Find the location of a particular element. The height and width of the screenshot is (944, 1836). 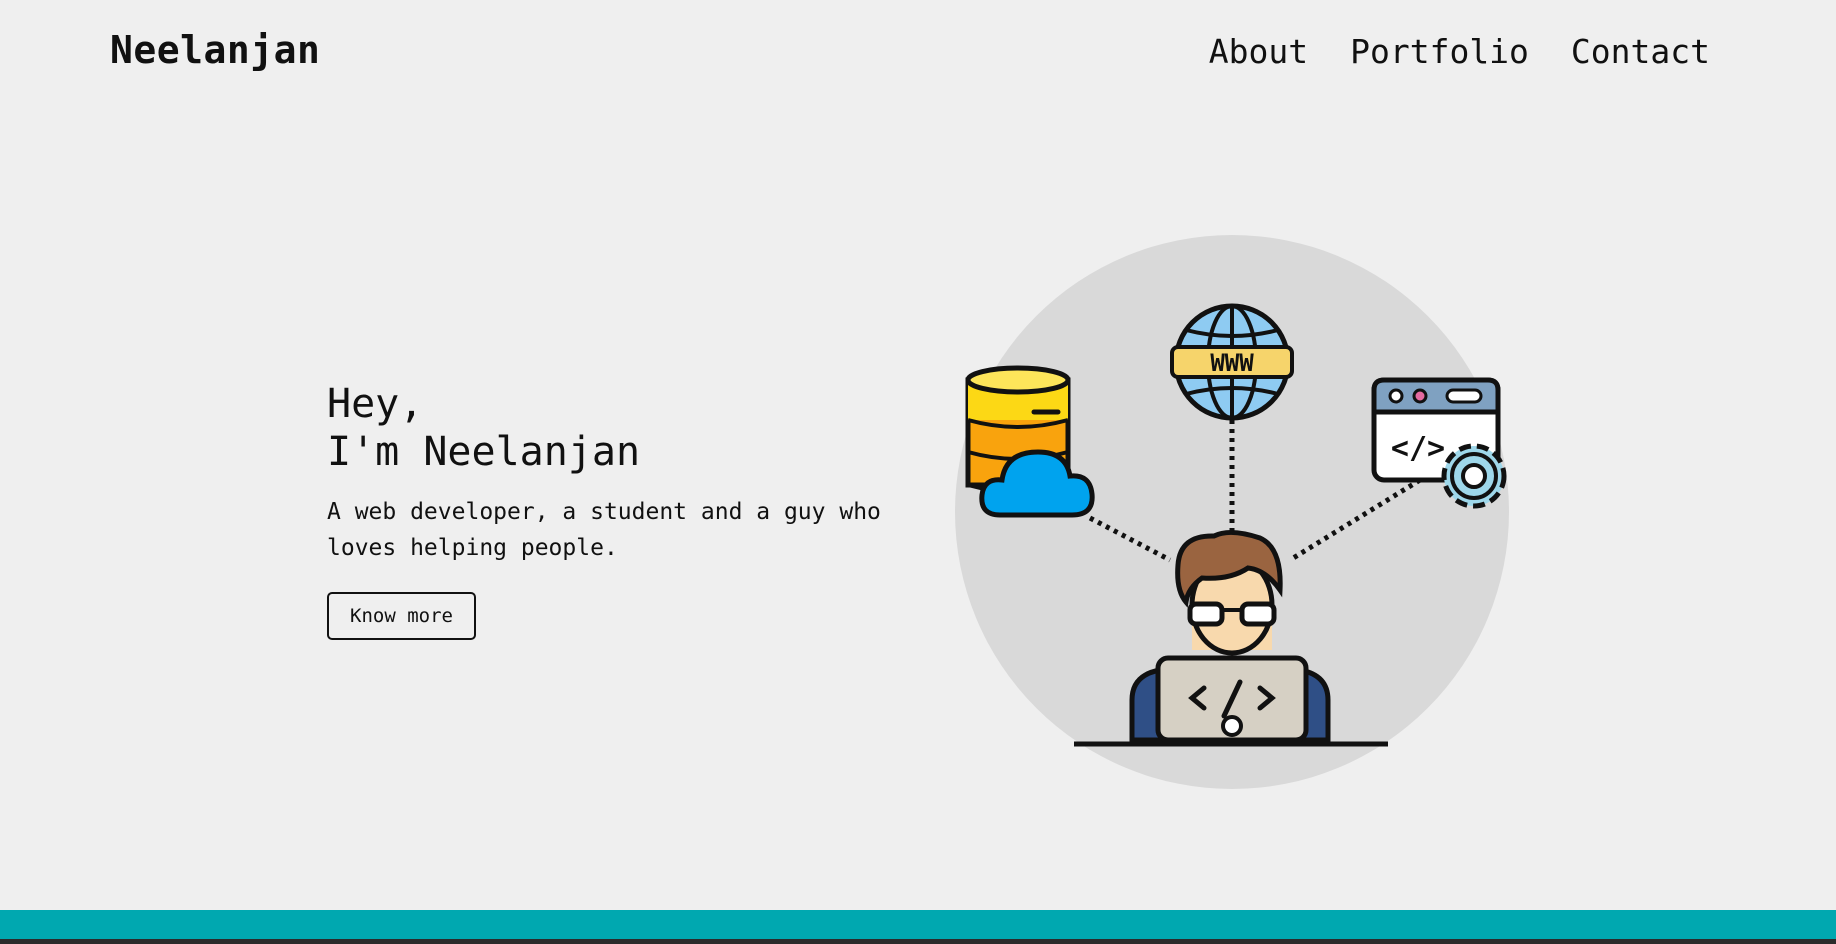

main-nav: About Portfolio Contact is located at coordinates (1459, 51).